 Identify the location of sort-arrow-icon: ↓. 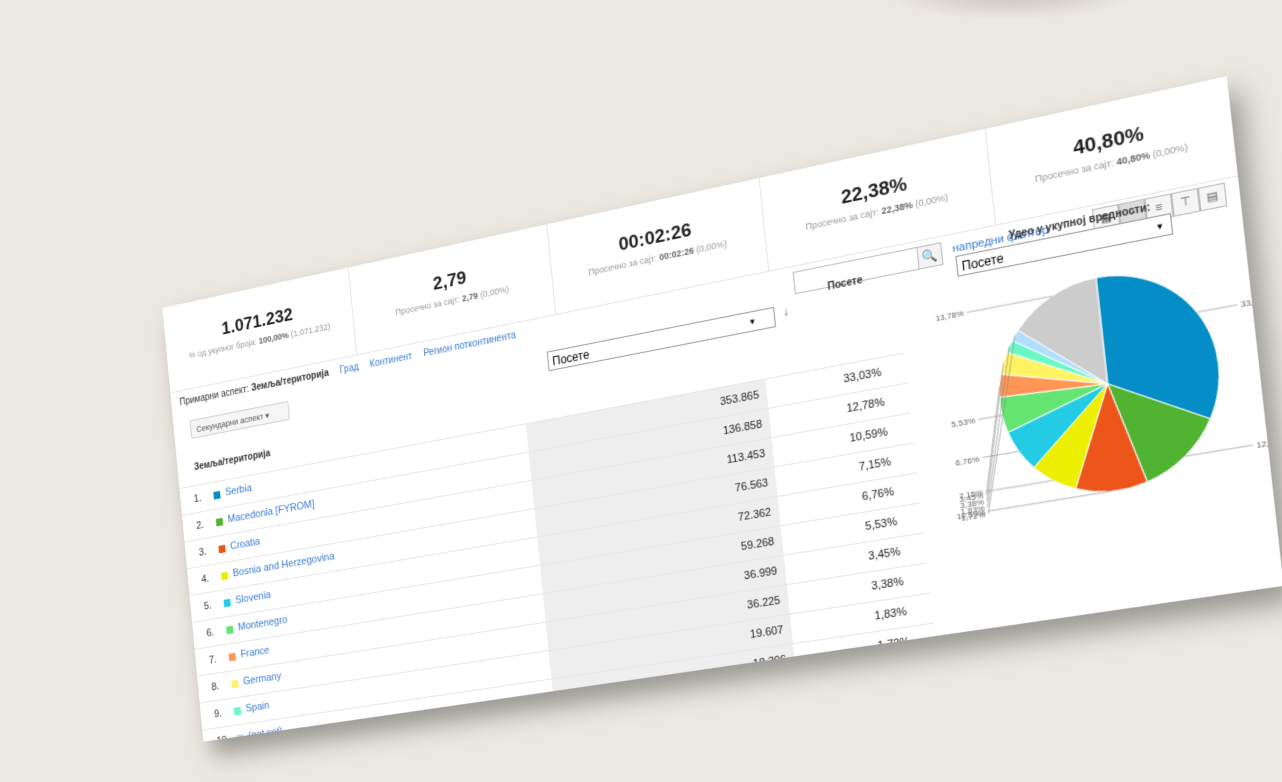
(785, 311).